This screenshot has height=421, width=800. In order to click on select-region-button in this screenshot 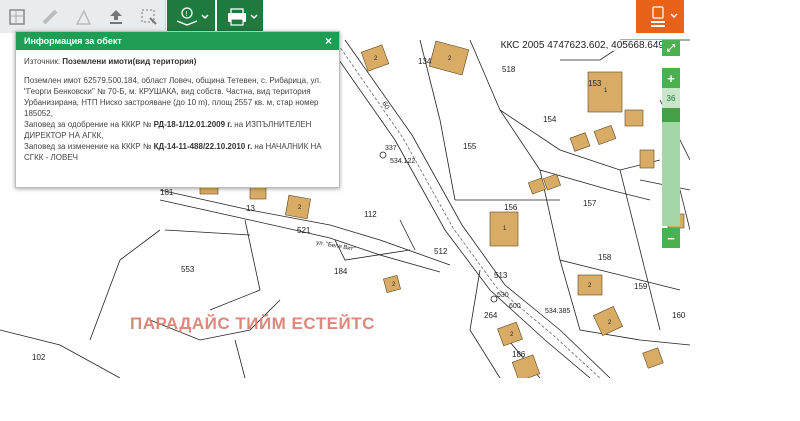, I will do `click(149, 16)`.